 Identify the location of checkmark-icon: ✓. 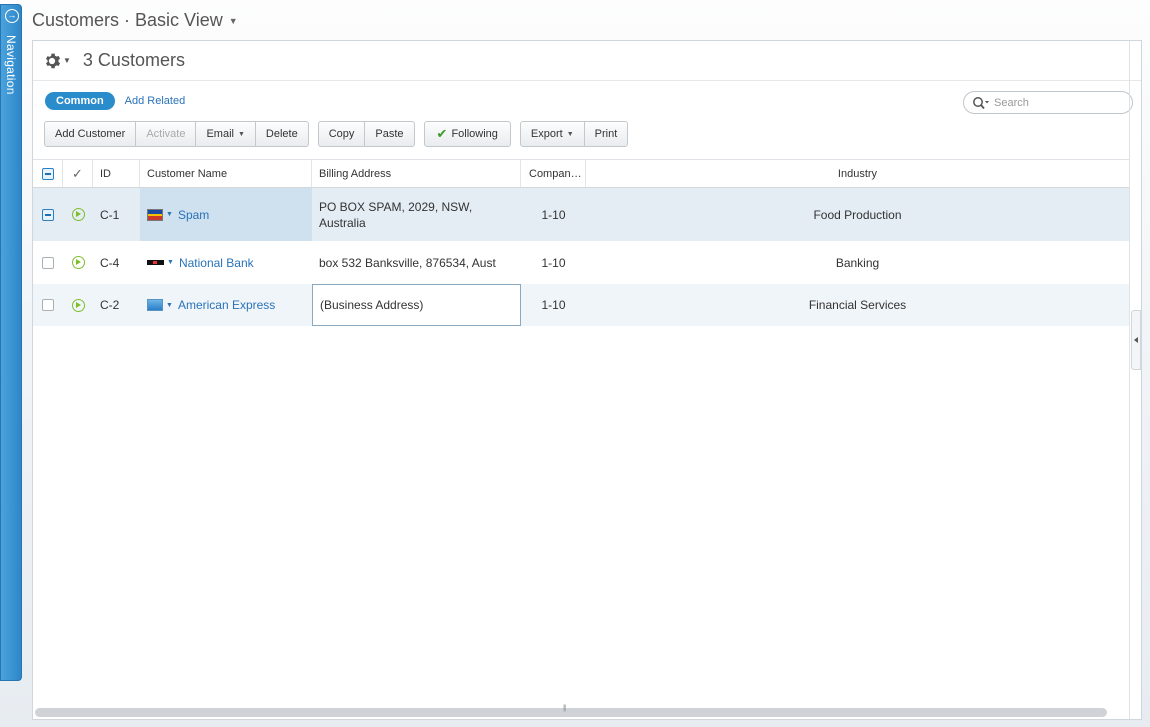
(77, 173).